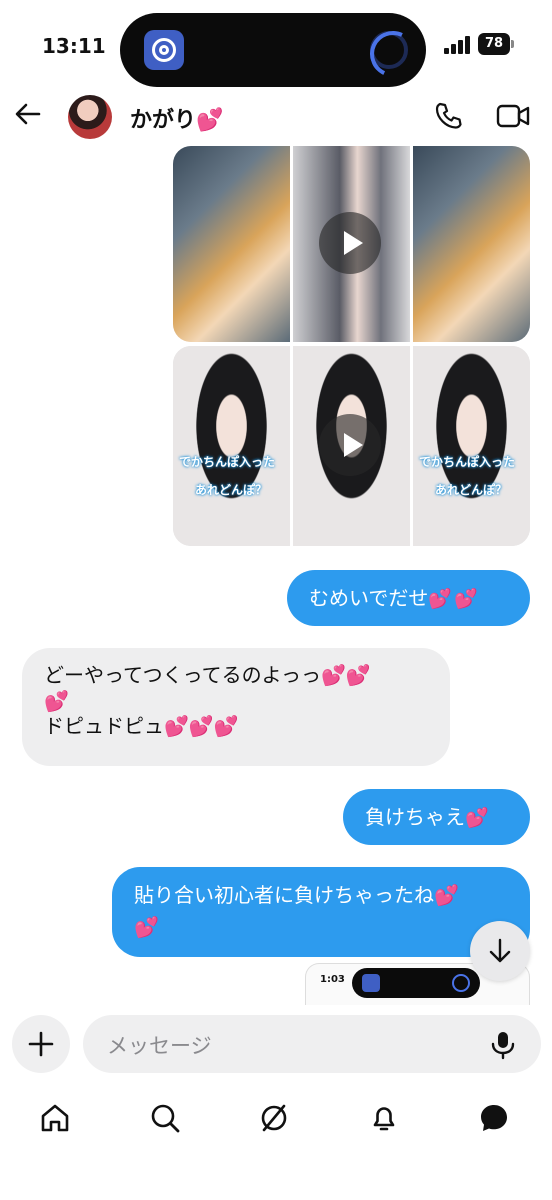 The width and height of the screenshot is (552, 1200). What do you see at coordinates (416, 983) in the screenshot?
I see `preview-island` at bounding box center [416, 983].